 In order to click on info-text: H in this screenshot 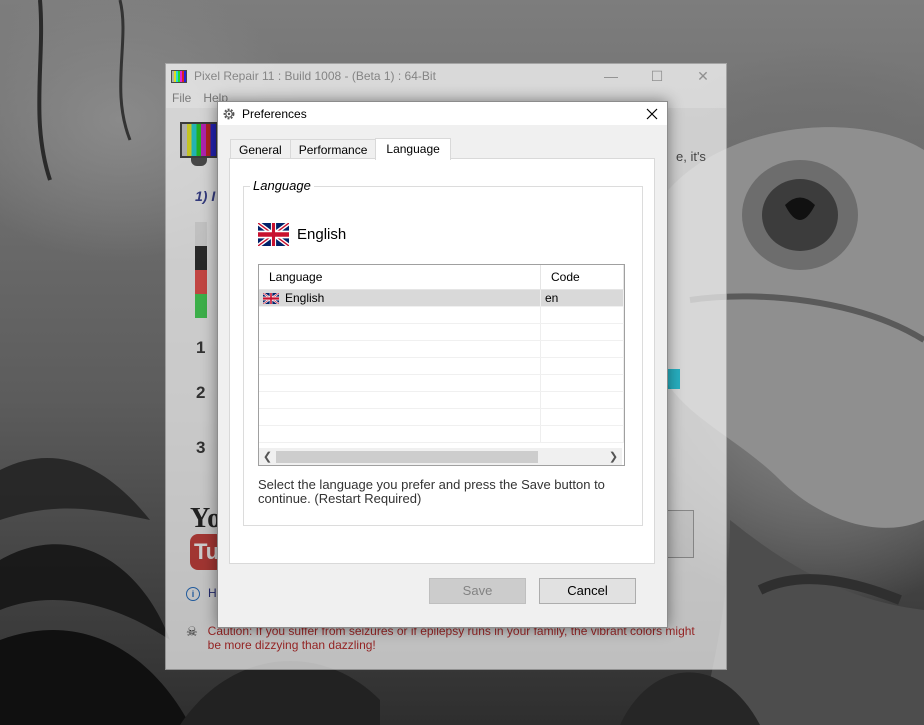, I will do `click(212, 593)`.